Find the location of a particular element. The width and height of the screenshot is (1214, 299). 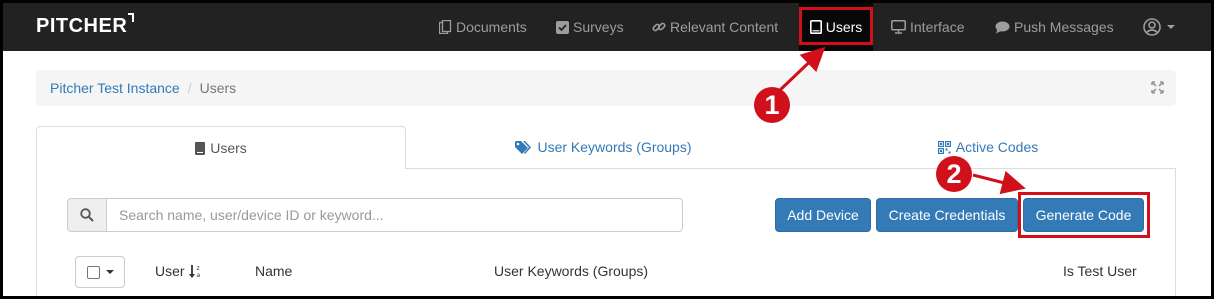

annotation-badge-1: 1 is located at coordinates (772, 105).